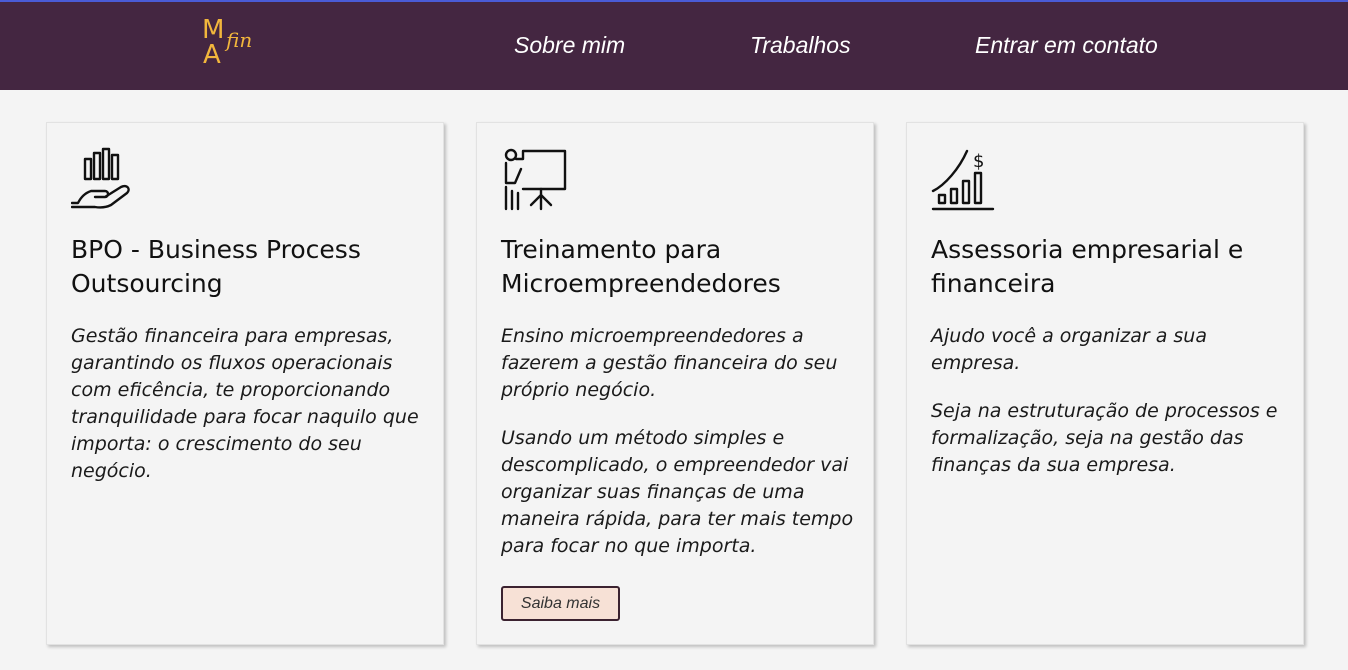 This screenshot has height=670, width=1348. Describe the element at coordinates (1087, 266) in the screenshot. I see `card-title: Assessoria empresarial e financeira` at that location.